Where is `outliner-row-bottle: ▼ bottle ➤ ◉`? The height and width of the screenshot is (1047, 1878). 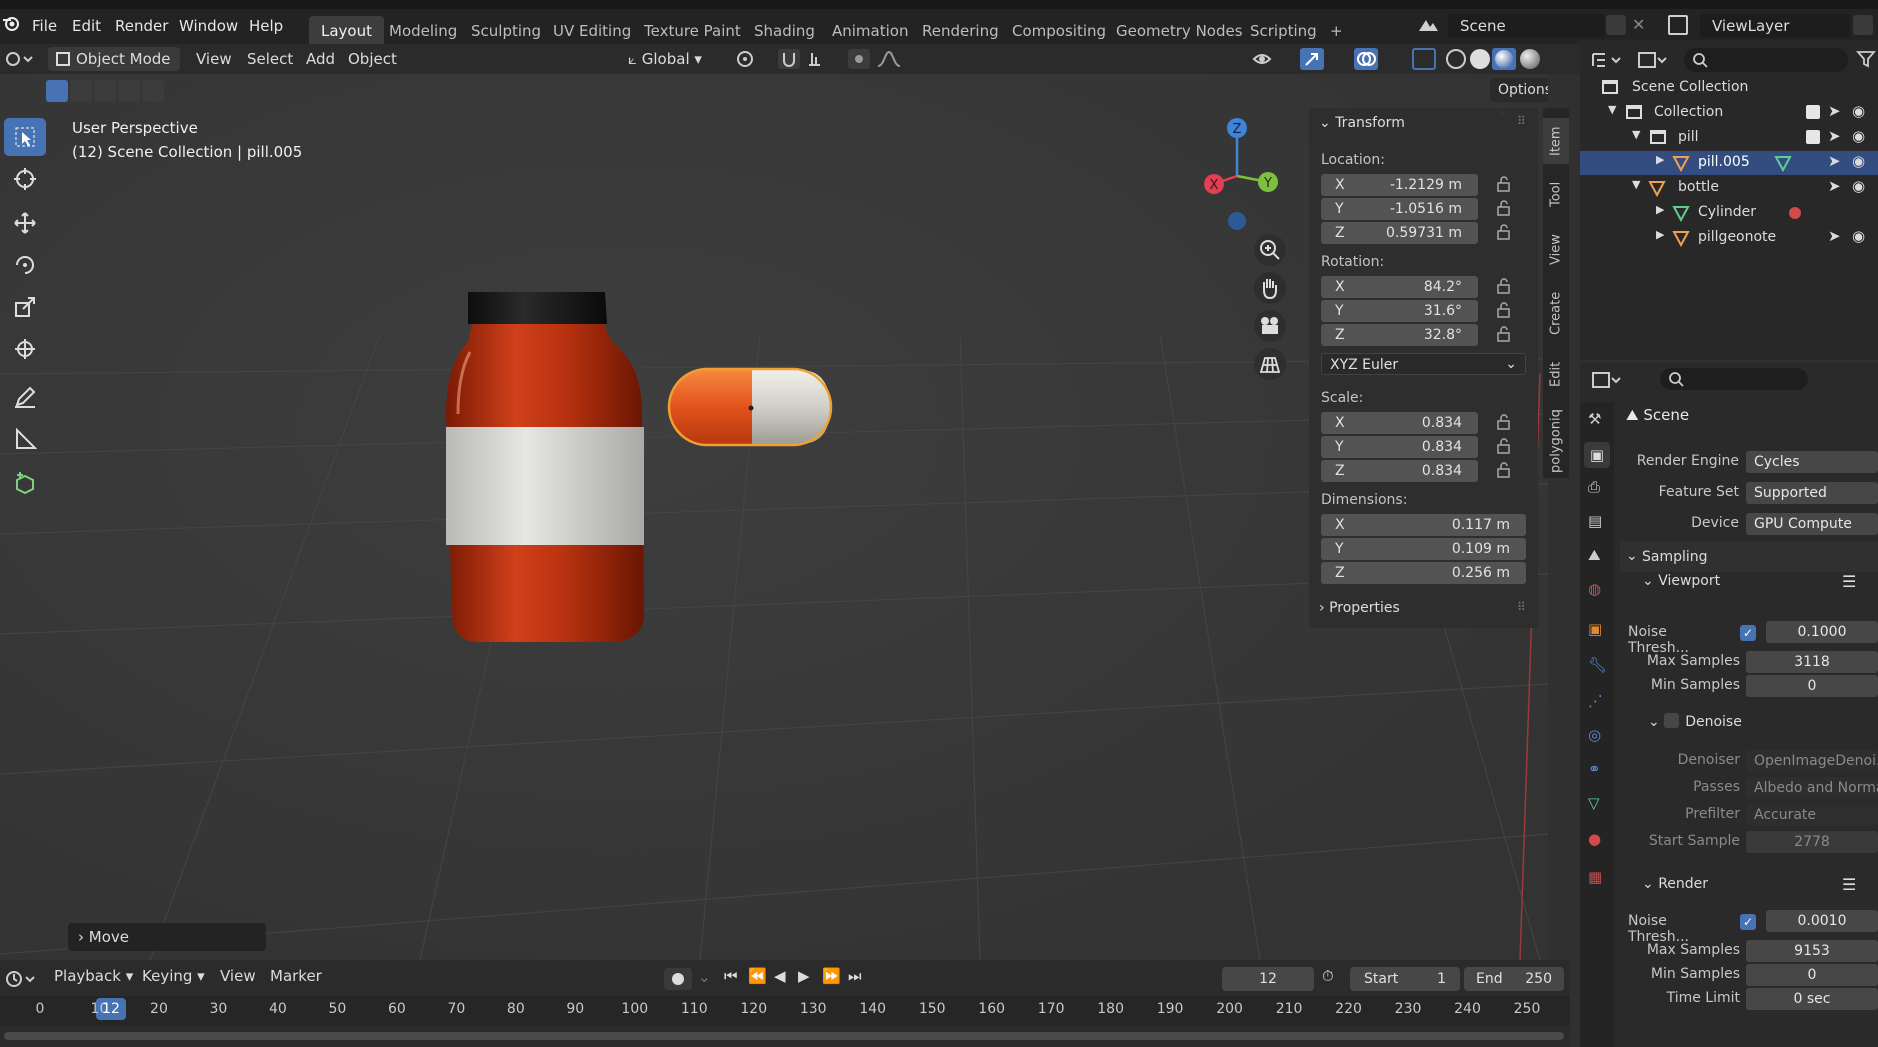
outliner-row-bottle: ▼ bottle ➤ ◉ is located at coordinates (1729, 188).